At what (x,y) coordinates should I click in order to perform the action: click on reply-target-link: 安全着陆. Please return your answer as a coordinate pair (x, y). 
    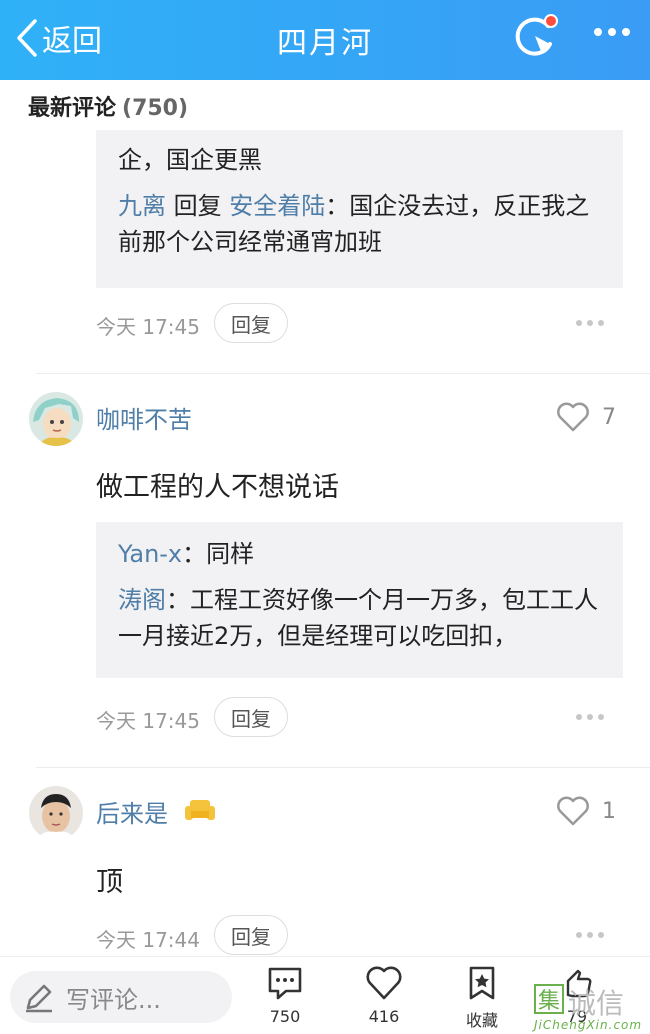
    Looking at the image, I should click on (277, 206).